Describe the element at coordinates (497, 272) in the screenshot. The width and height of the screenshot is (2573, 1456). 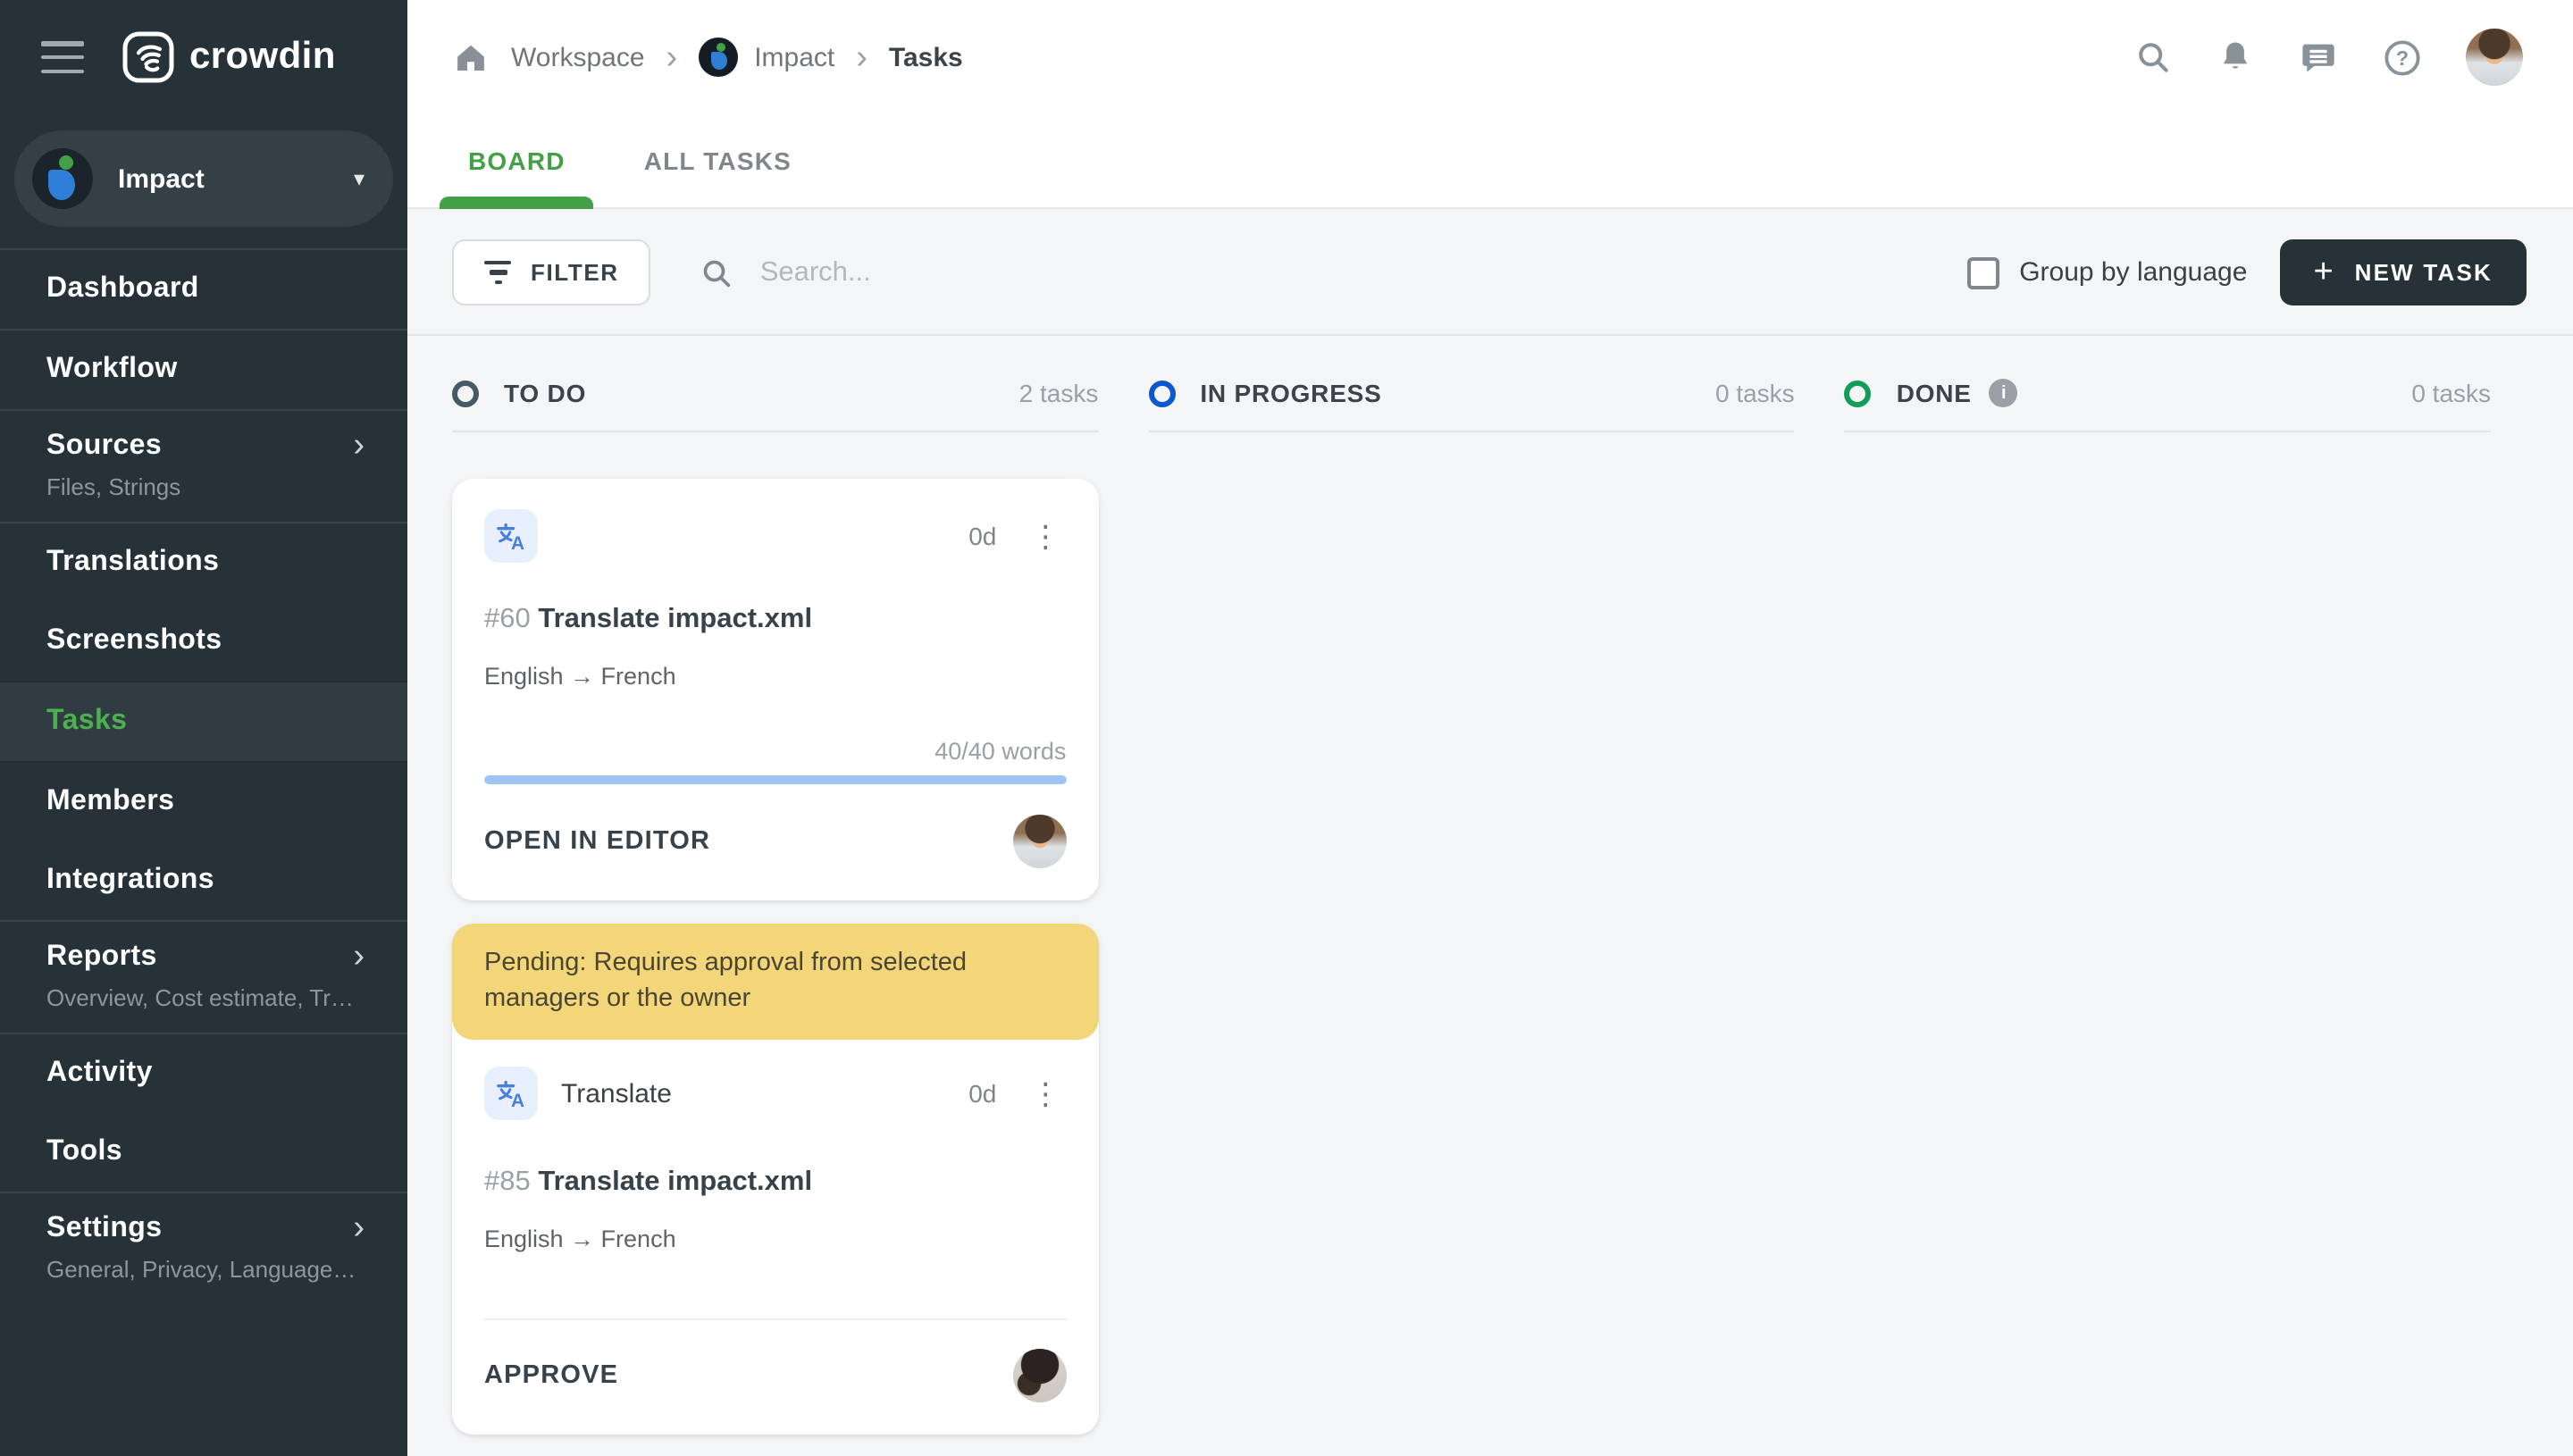
I see `filter-icon` at that location.